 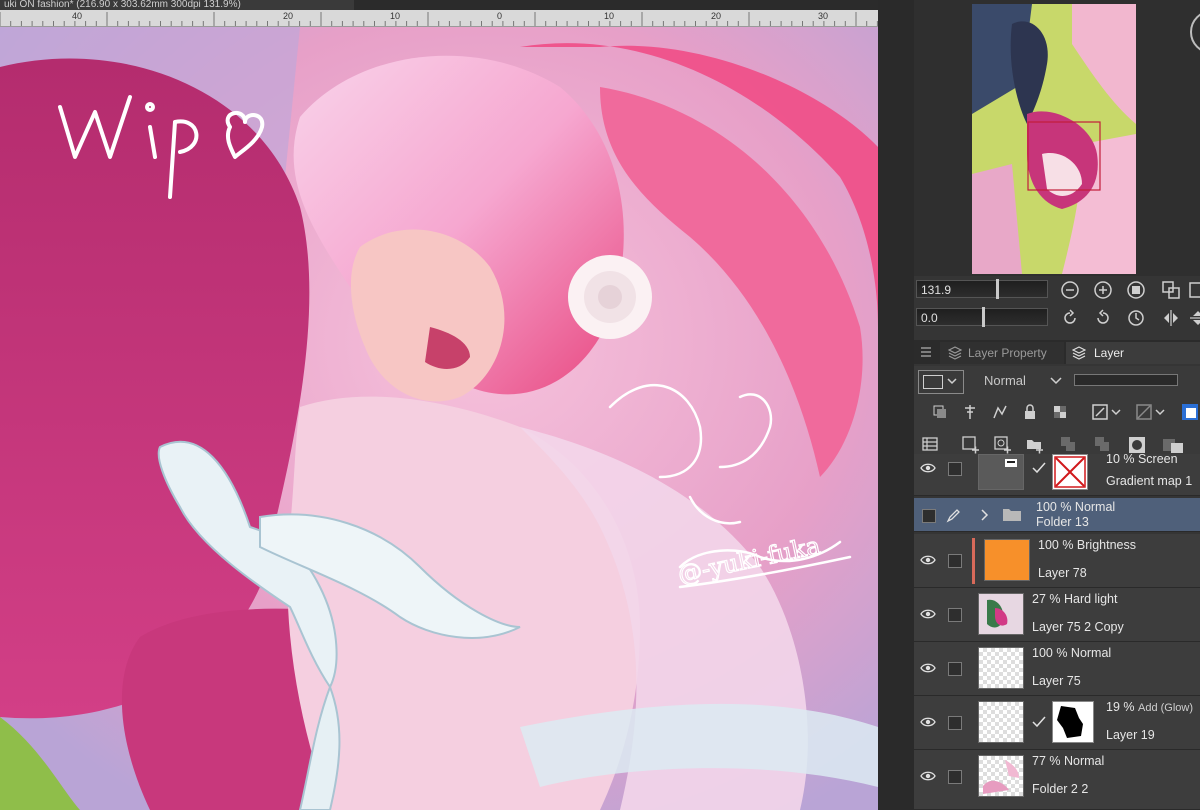 I want to click on layer-name-label: Layer 78, so click(x=1062, y=573).